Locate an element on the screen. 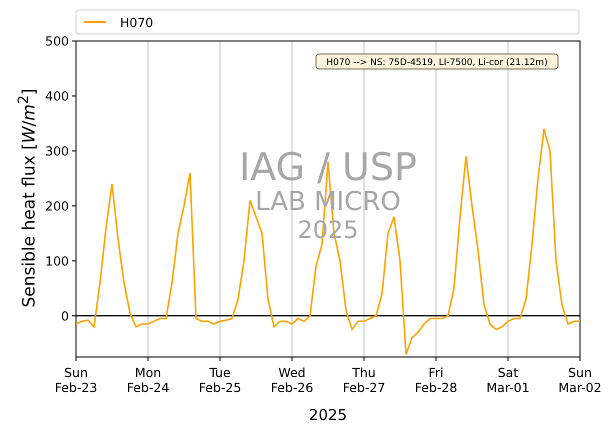 The width and height of the screenshot is (613, 433). x-axis-title: 2025 is located at coordinates (328, 415).